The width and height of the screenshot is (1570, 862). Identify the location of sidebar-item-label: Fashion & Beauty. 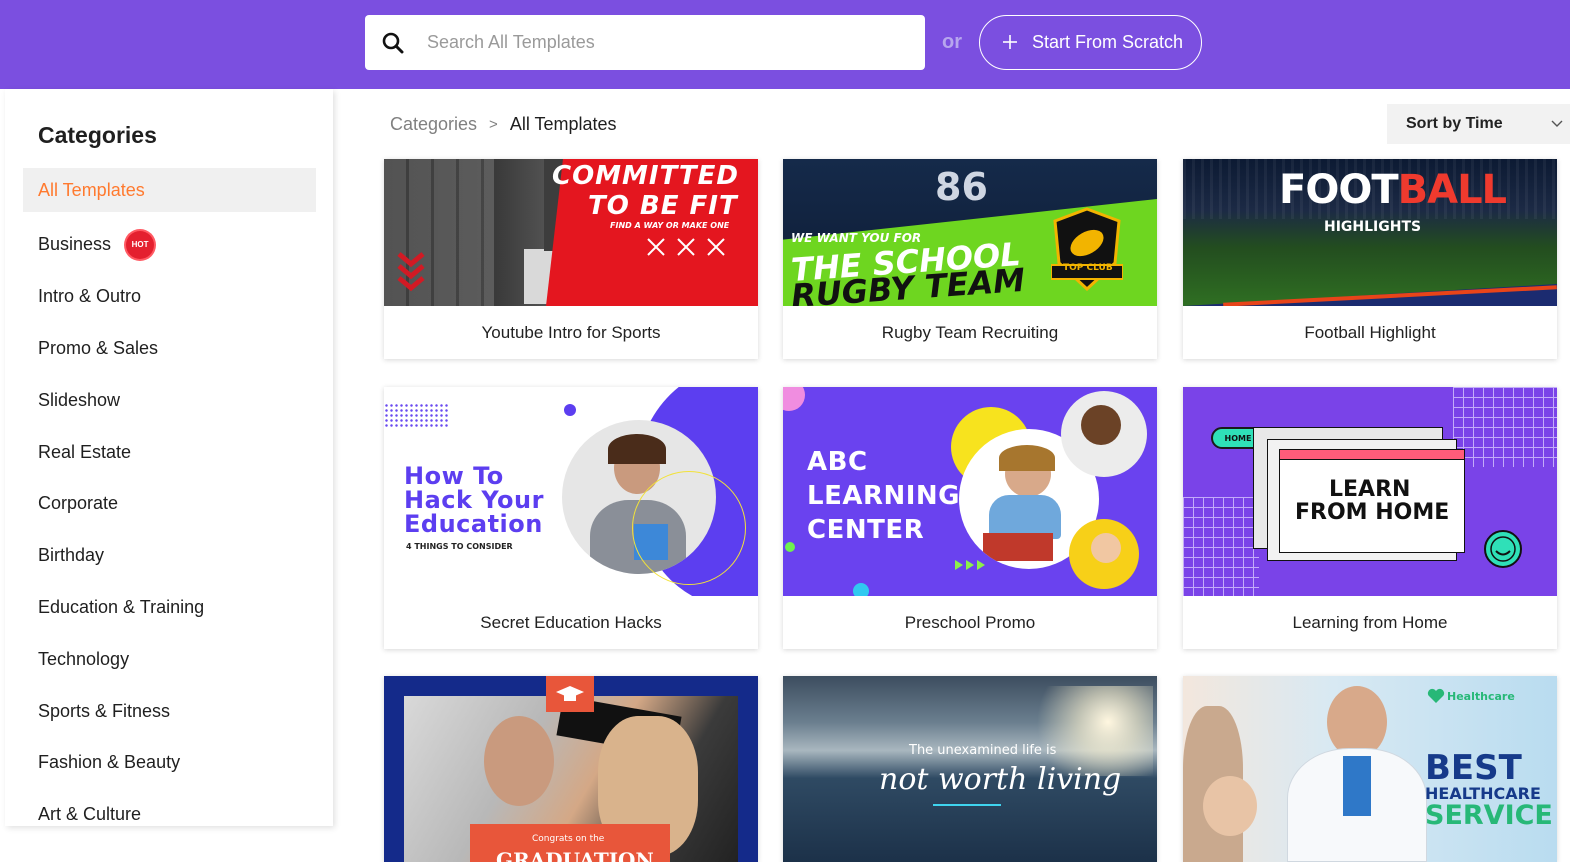
(109, 762).